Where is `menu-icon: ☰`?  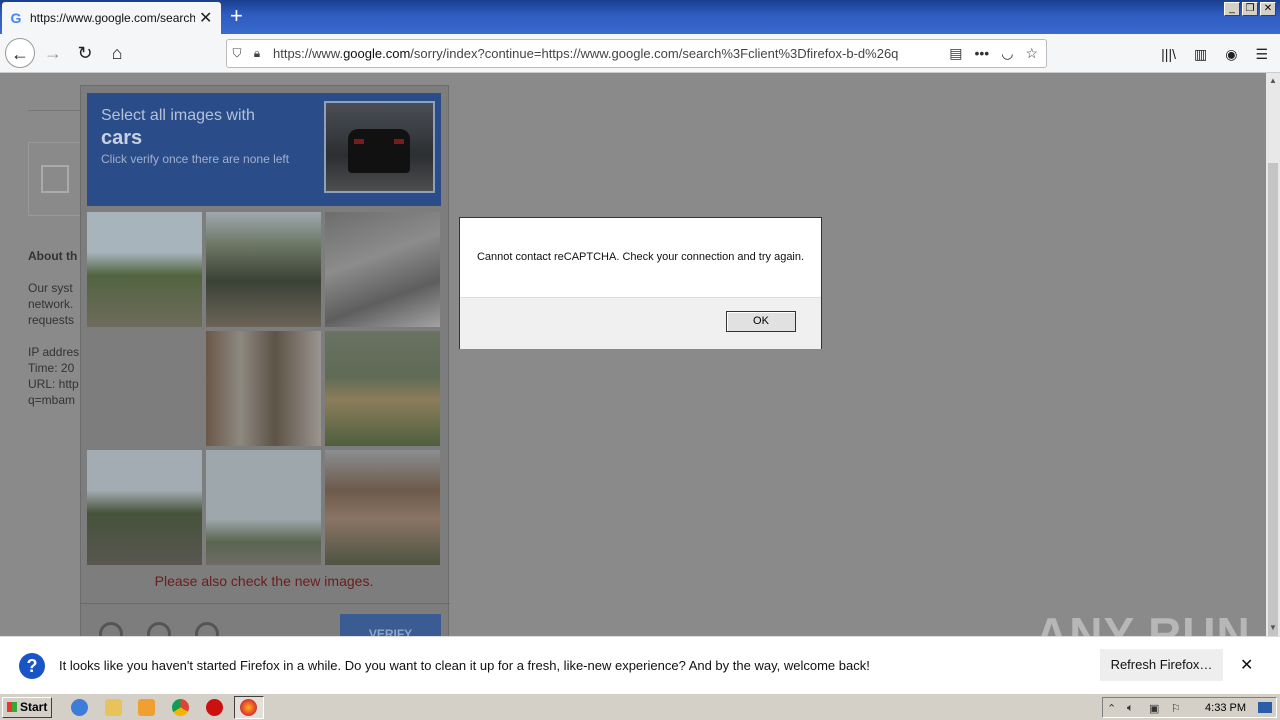 menu-icon: ☰ is located at coordinates (1261, 54).